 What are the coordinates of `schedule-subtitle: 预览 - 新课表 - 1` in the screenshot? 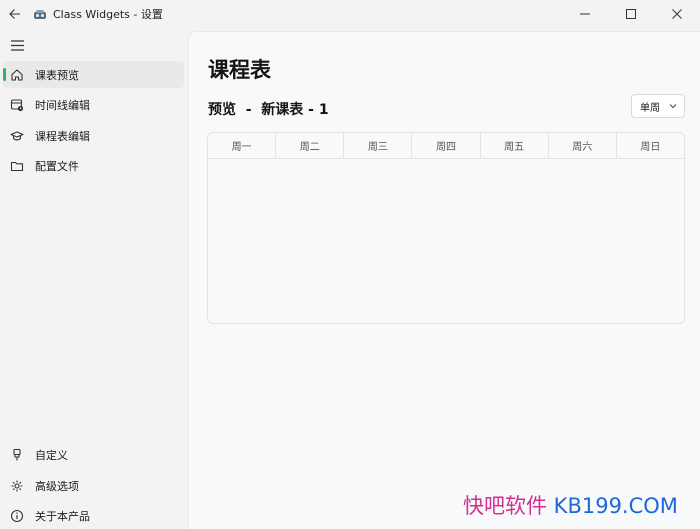 It's located at (268, 110).